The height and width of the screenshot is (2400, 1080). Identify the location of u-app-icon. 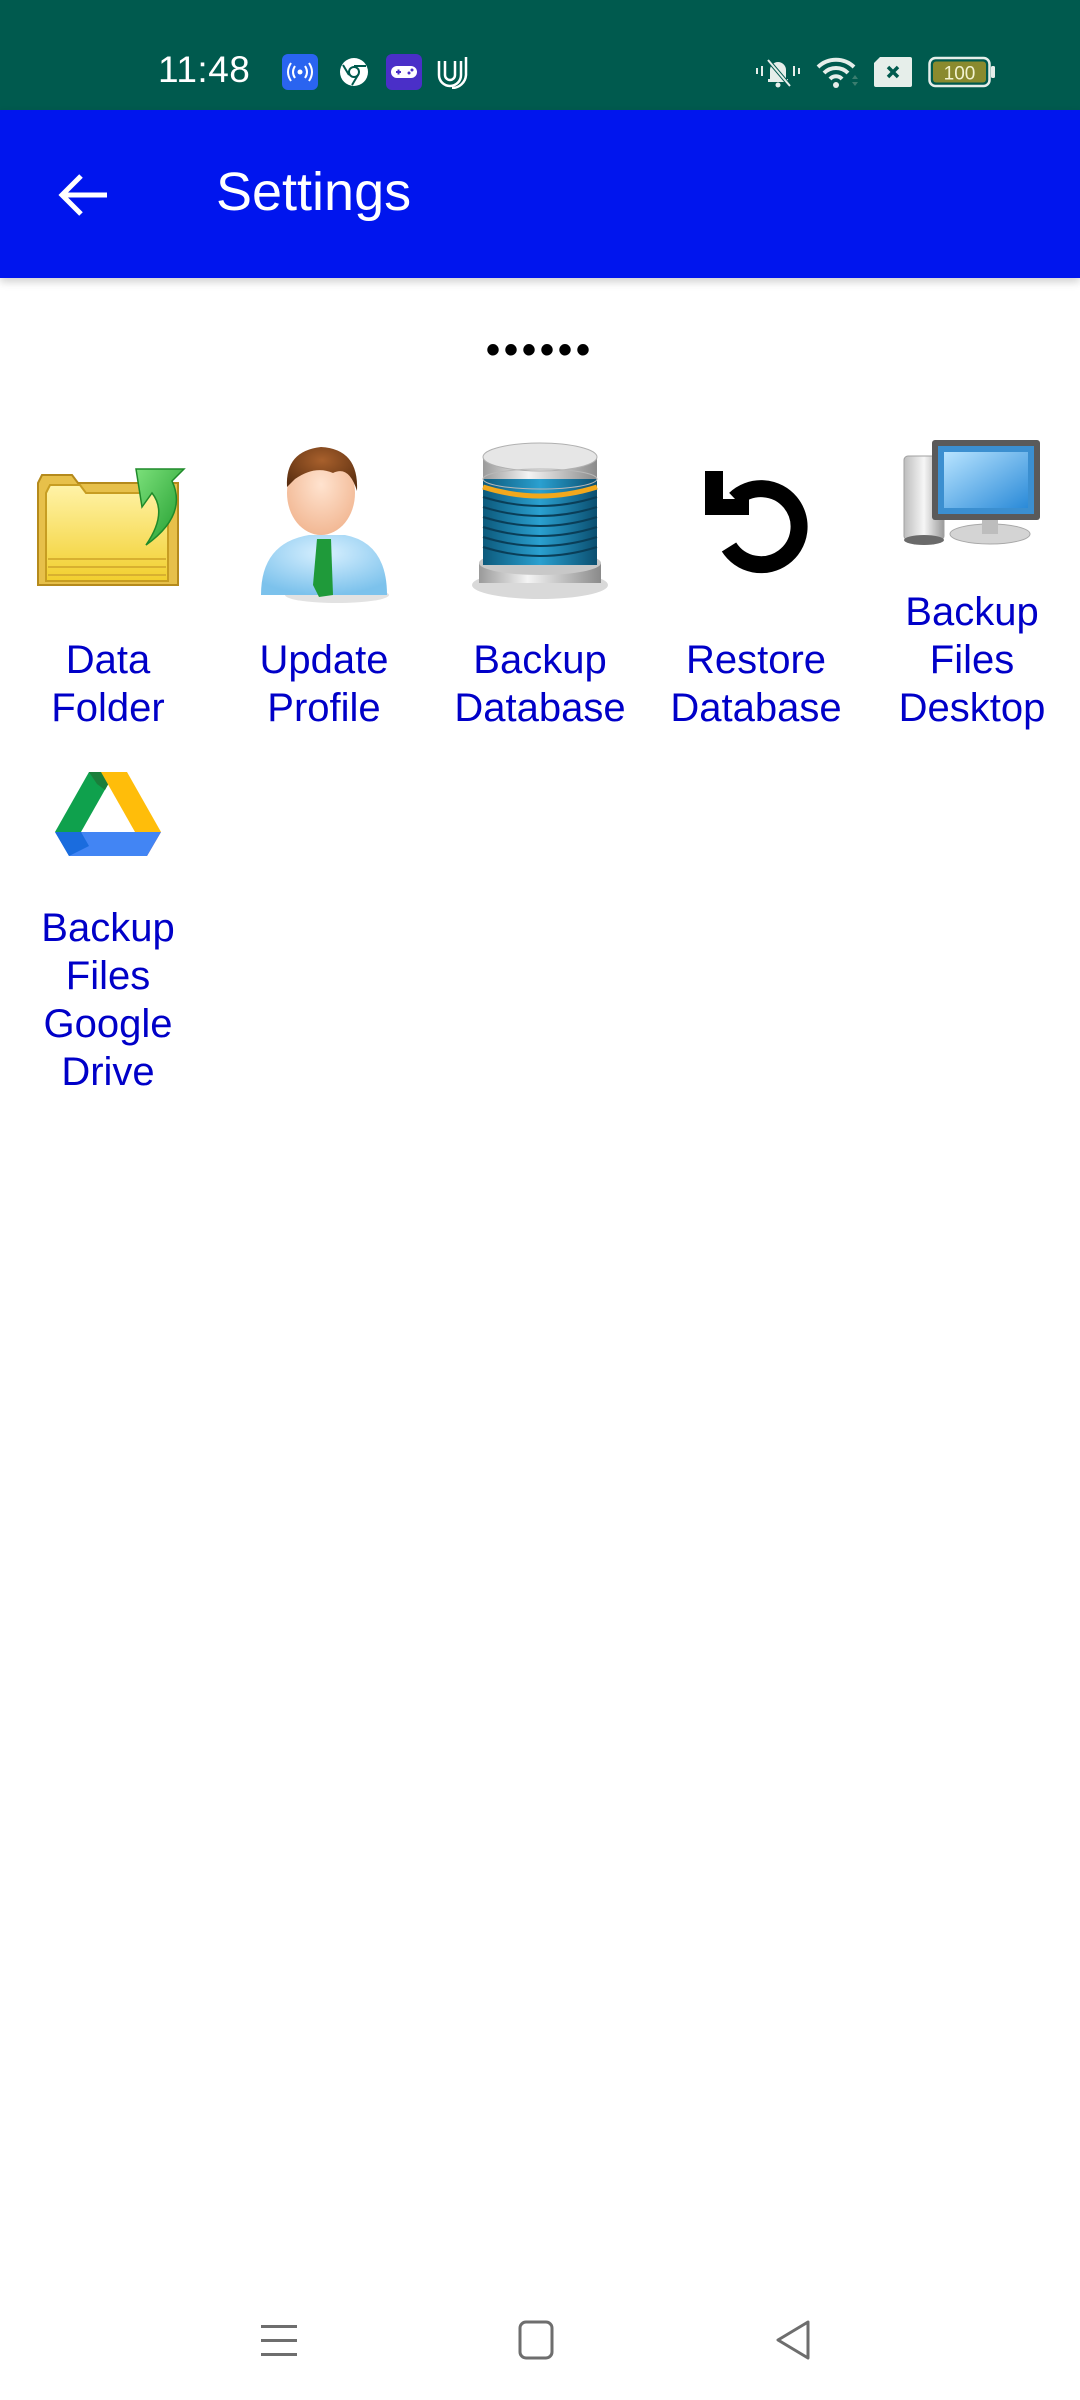
(452, 72).